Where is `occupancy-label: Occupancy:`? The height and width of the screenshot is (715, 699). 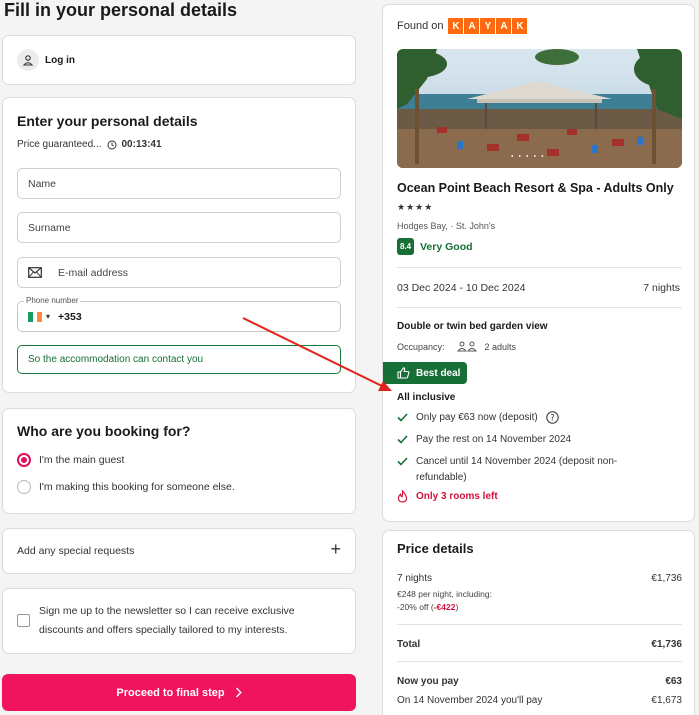
occupancy-label: Occupancy: is located at coordinates (421, 346).